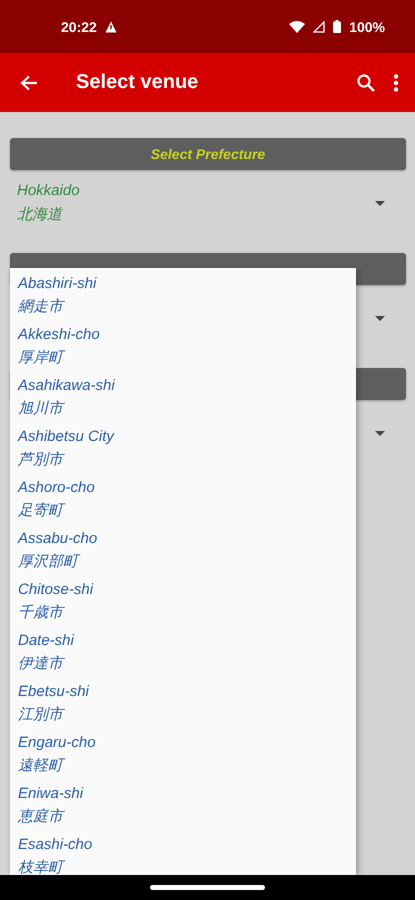  I want to click on status-time: 20:22, so click(79, 26).